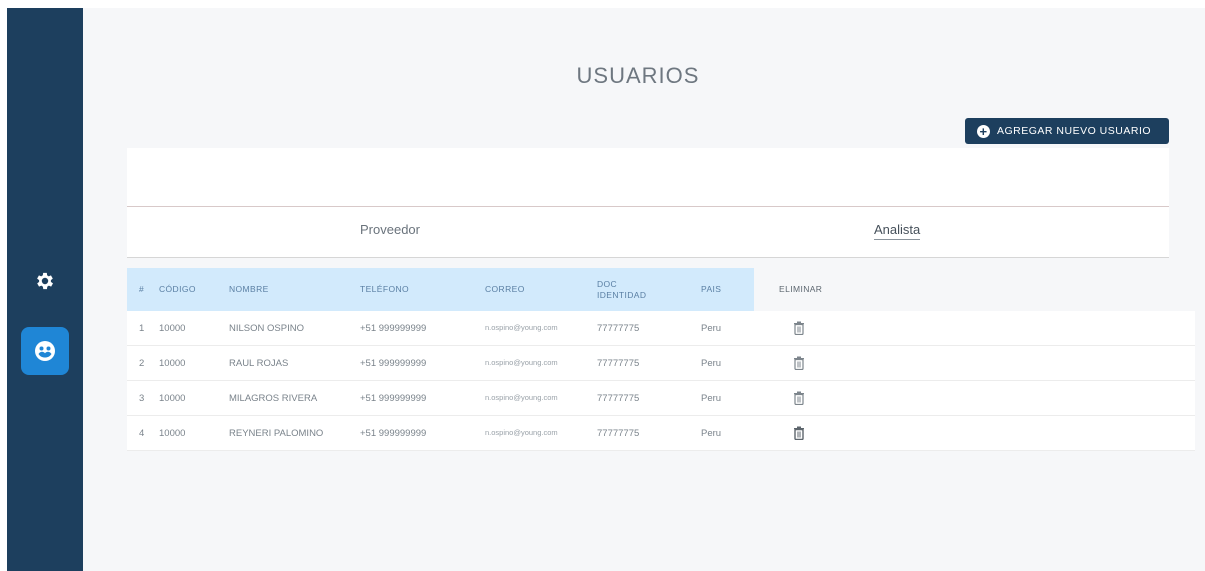 The height and width of the screenshot is (571, 1205). I want to click on plus-circle-icon: +, so click(983, 131).